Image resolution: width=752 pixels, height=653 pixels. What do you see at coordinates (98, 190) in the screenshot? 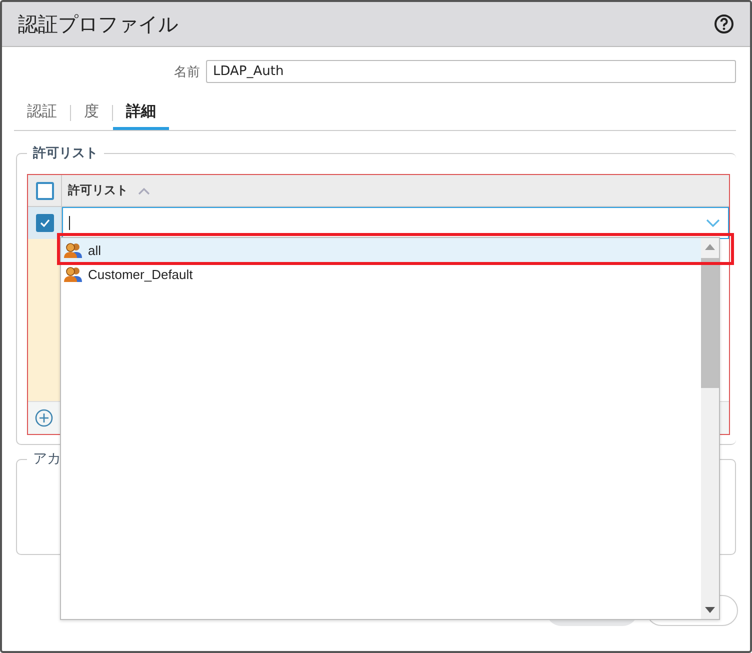
I see `column-title: 許可リスト` at bounding box center [98, 190].